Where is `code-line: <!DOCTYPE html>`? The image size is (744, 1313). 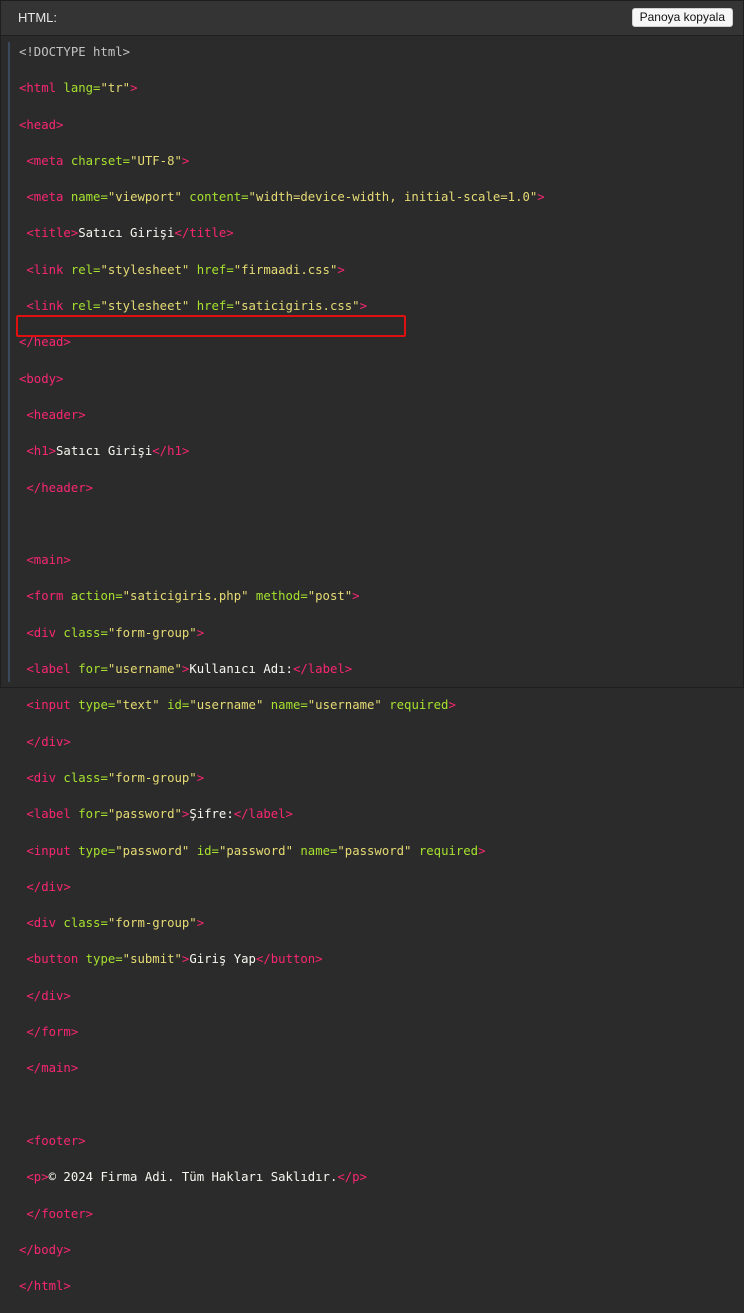 code-line: <!DOCTYPE html> is located at coordinates (282, 52).